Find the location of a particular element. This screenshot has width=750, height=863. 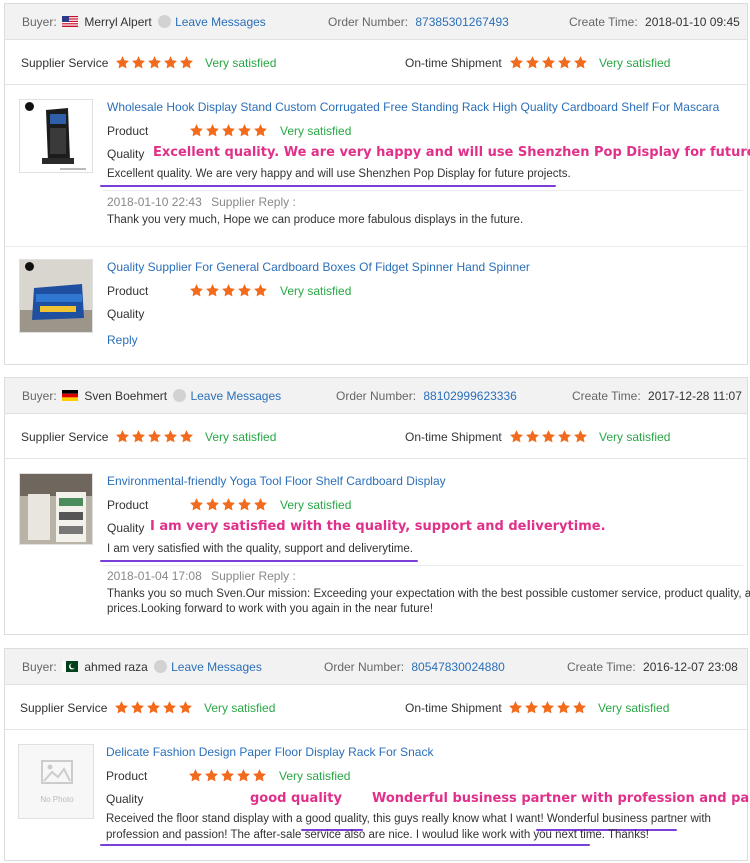

pk-flag-icon is located at coordinates (70, 666).